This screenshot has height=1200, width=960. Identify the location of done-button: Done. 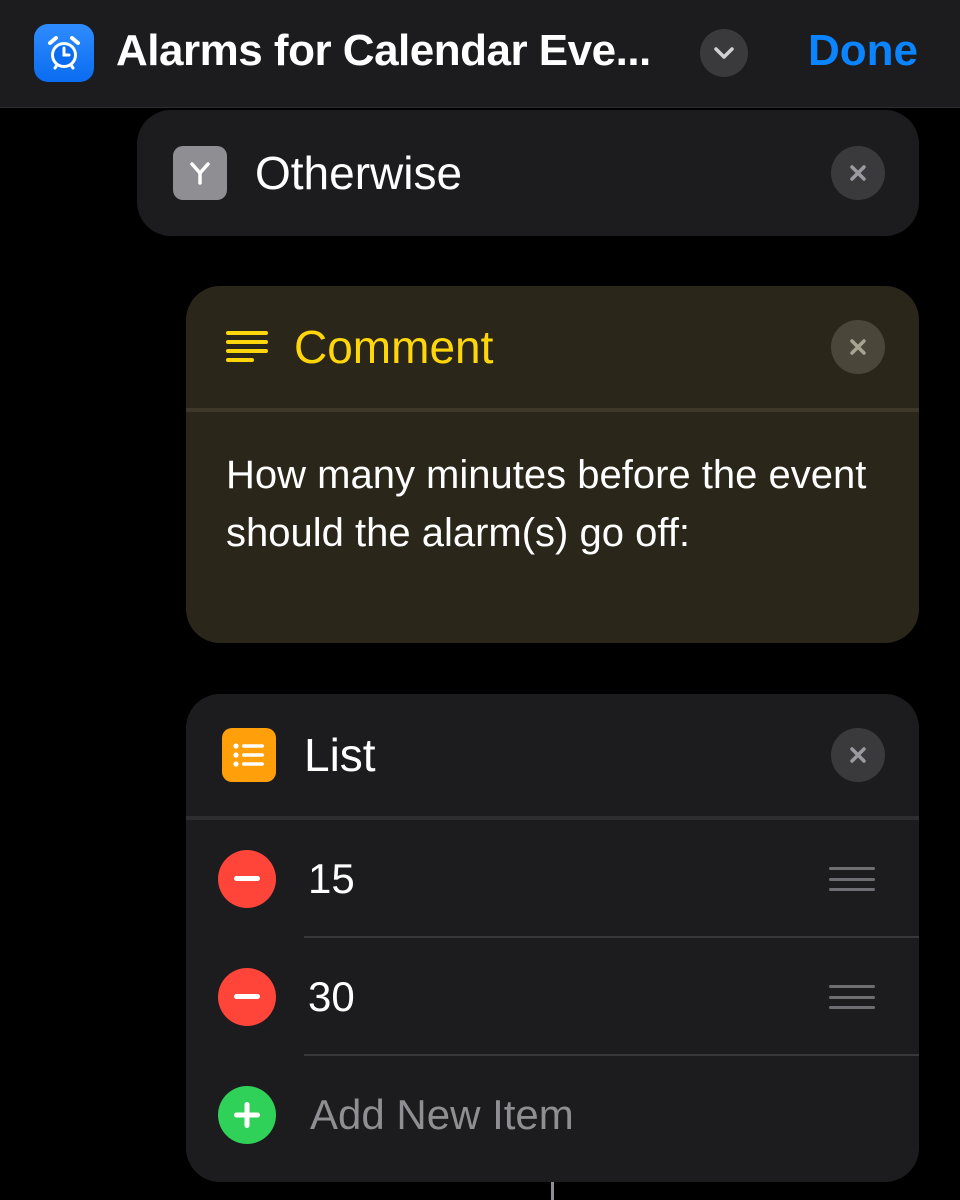
(863, 51).